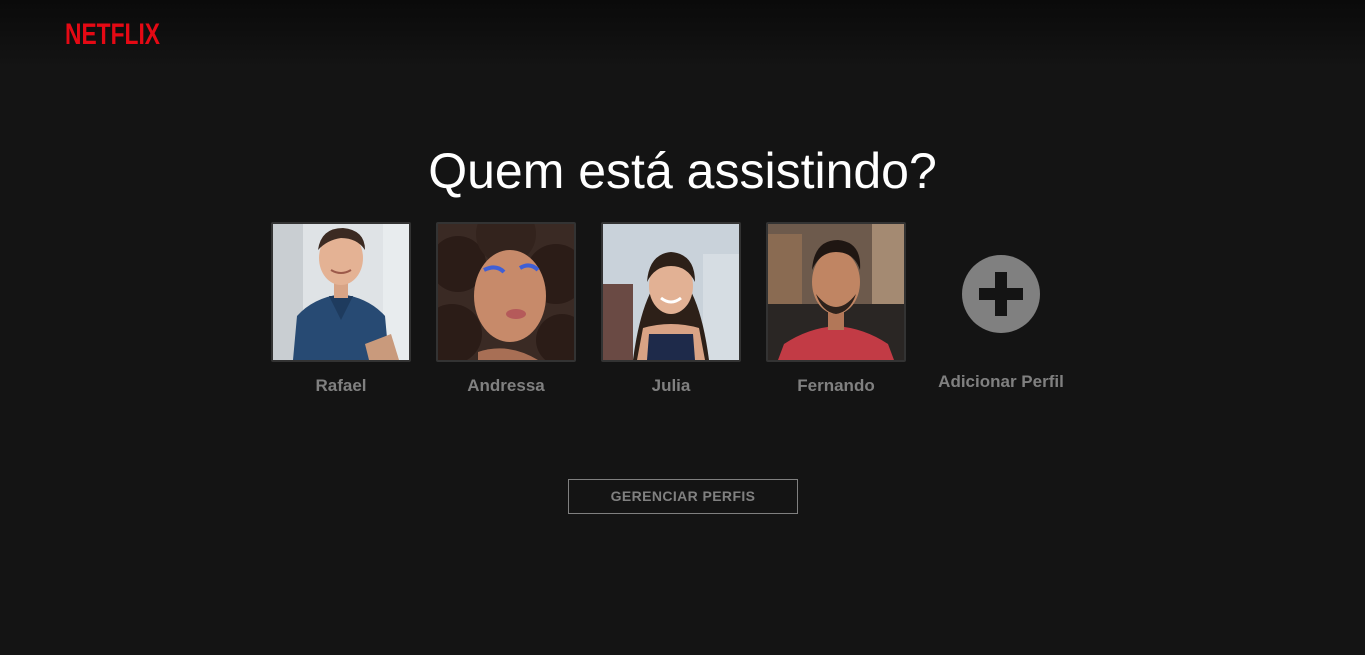 This screenshot has height=655, width=1365. I want to click on avatar-rafael, so click(341, 292).